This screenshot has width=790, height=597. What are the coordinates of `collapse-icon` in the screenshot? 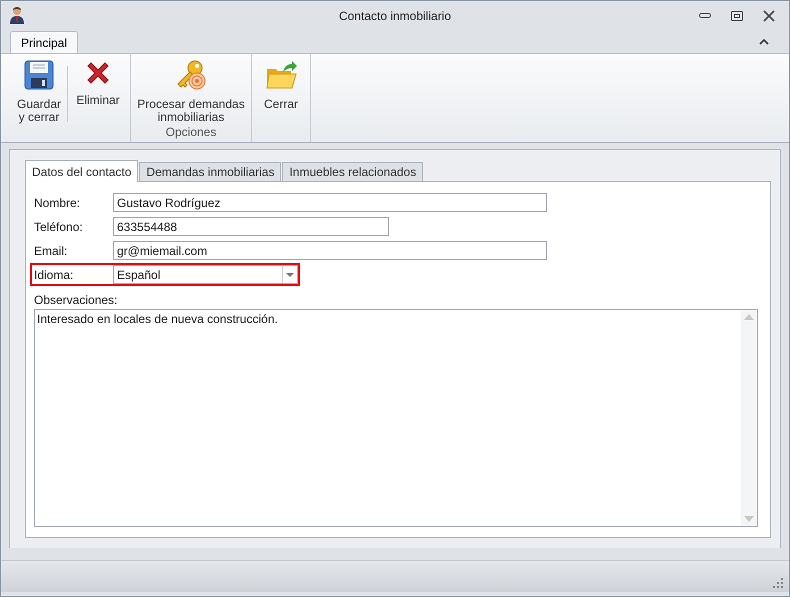 It's located at (764, 42).